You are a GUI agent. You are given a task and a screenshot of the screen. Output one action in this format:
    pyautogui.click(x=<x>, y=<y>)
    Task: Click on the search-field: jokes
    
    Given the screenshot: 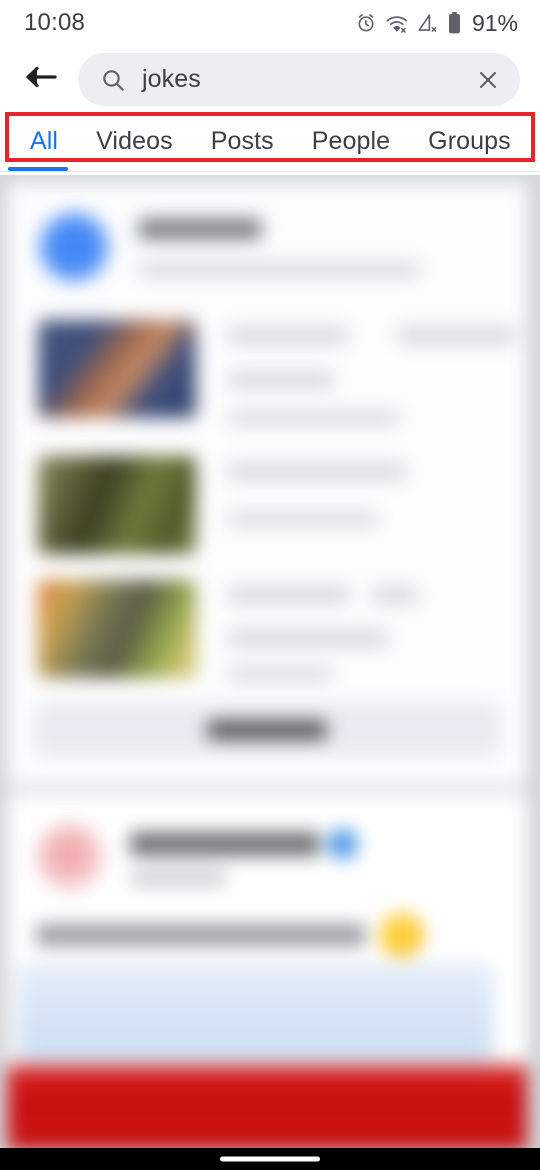 What is the action you would take?
    pyautogui.click(x=299, y=79)
    